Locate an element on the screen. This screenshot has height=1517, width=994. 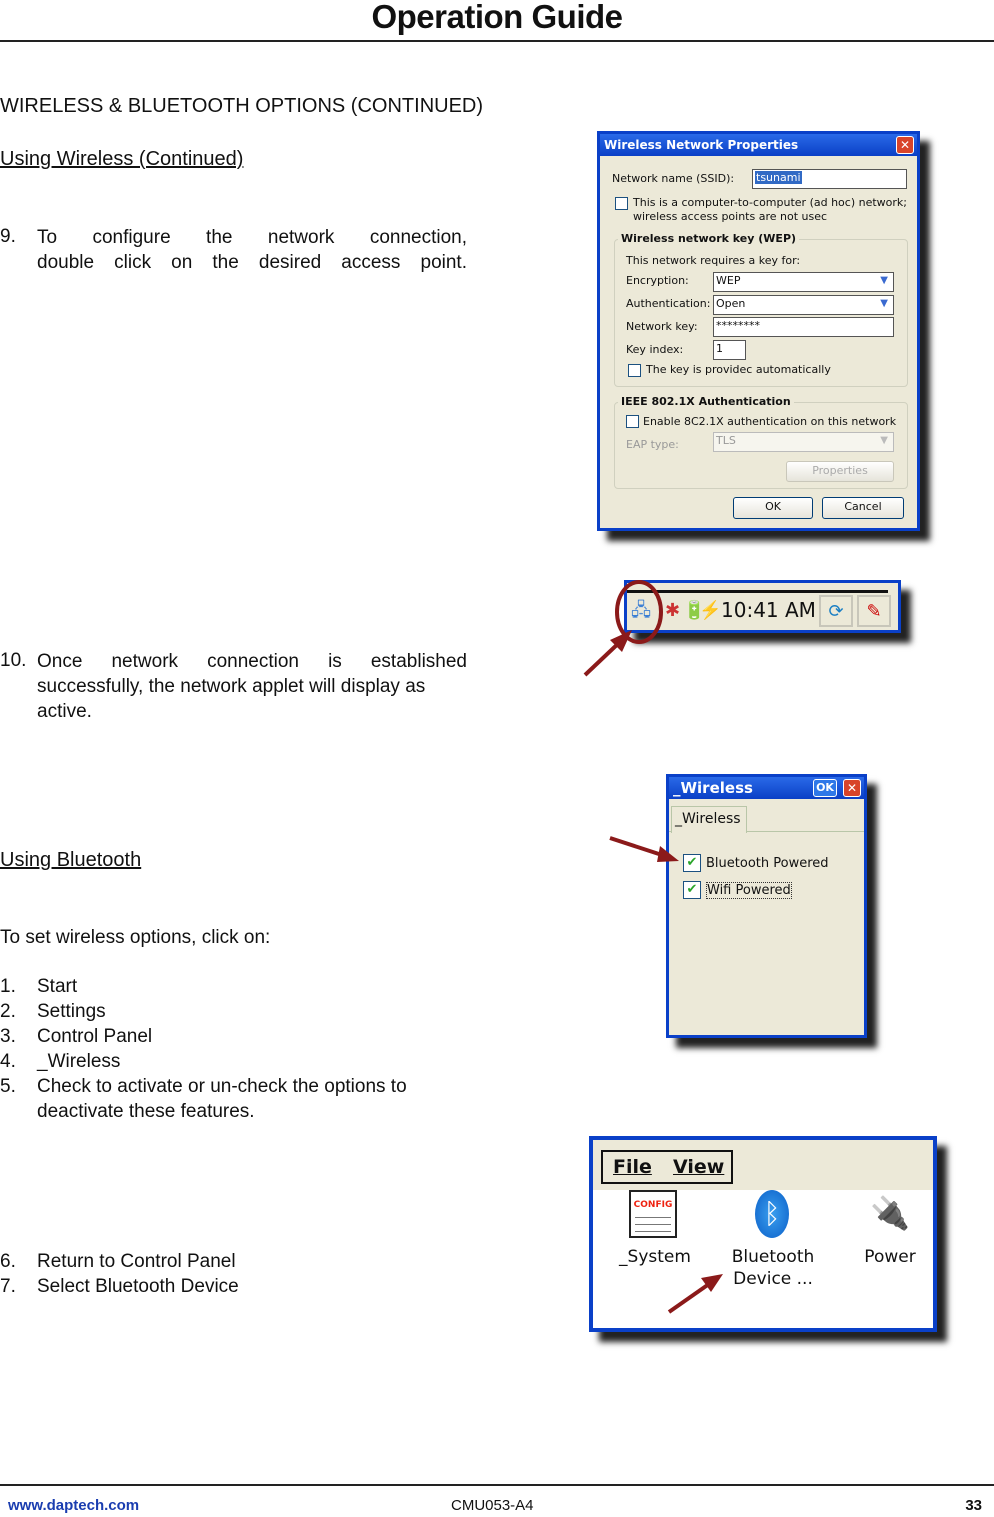
list-text: Start is located at coordinates (57, 986).